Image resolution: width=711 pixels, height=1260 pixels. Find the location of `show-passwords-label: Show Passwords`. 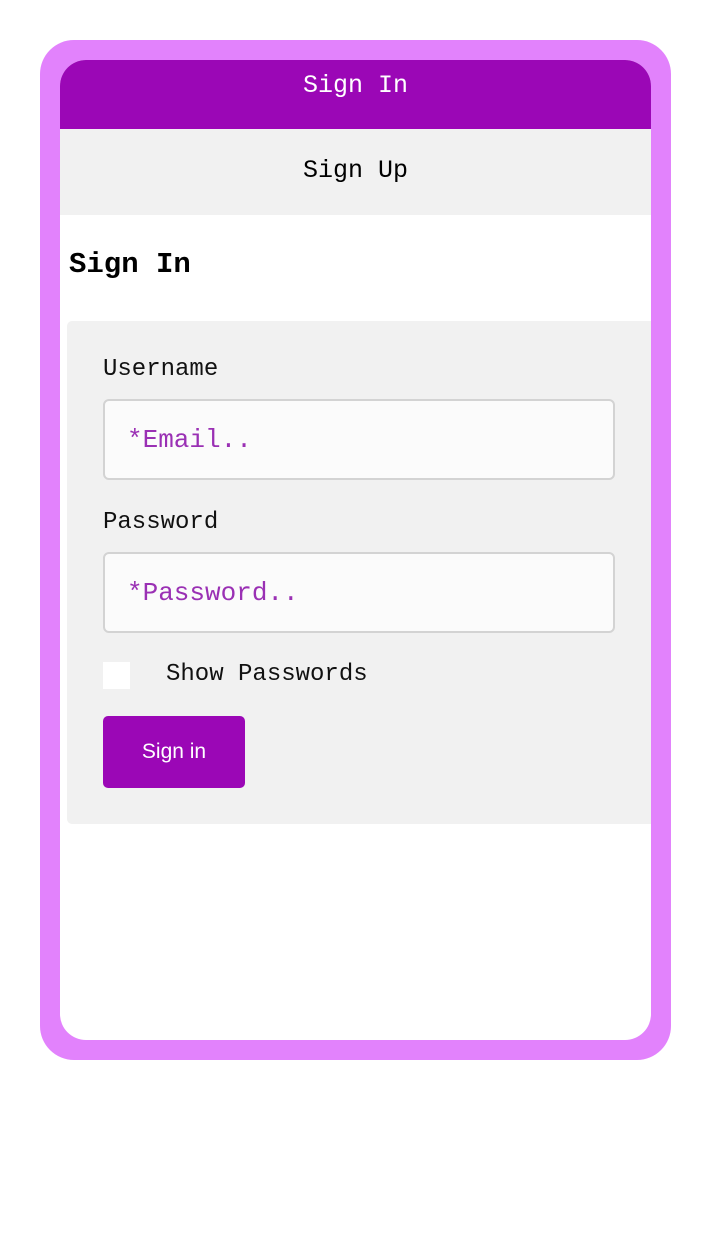

show-passwords-label: Show Passwords is located at coordinates (267, 674).